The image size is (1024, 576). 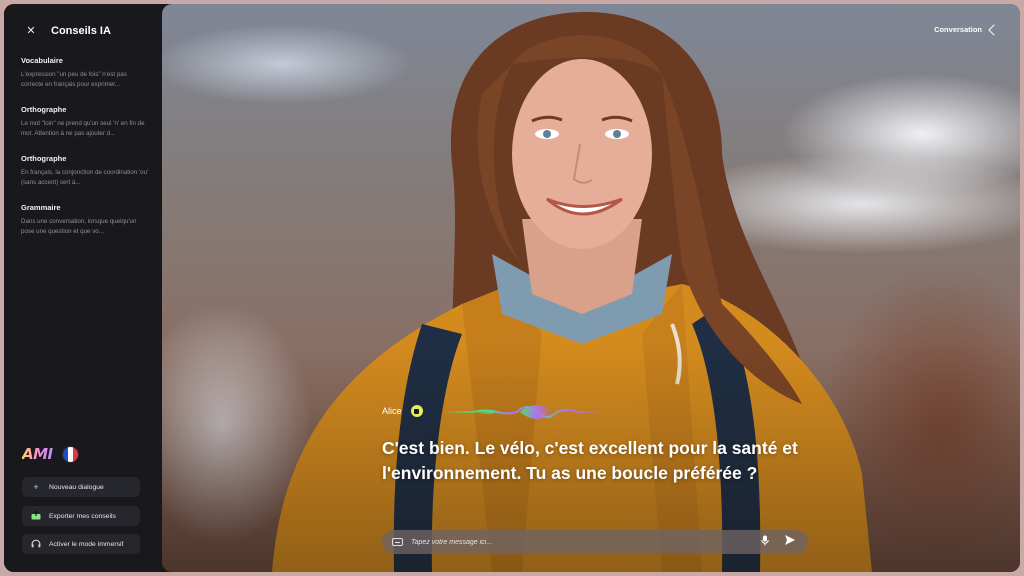 What do you see at coordinates (41, 207) in the screenshot?
I see `tip-title: Grammaire` at bounding box center [41, 207].